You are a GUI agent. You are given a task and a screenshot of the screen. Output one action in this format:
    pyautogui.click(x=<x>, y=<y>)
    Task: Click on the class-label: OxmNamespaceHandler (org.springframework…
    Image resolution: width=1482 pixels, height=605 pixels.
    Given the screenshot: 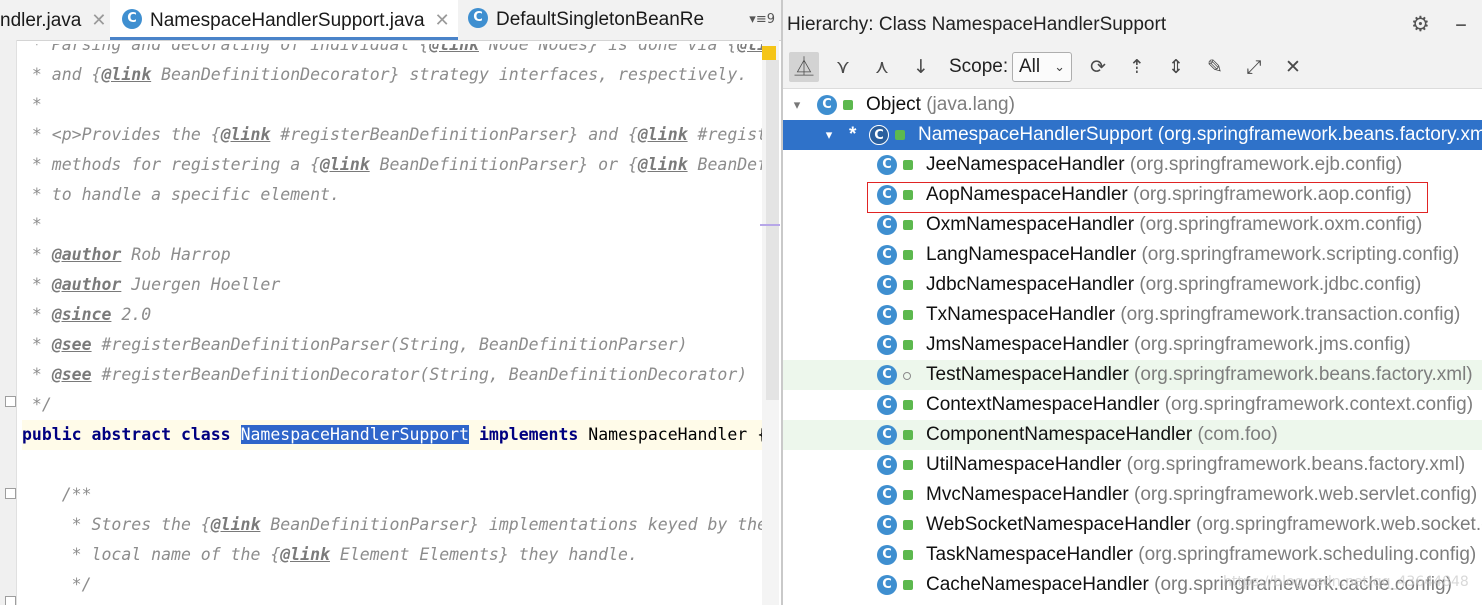 What is the action you would take?
    pyautogui.click(x=1174, y=225)
    